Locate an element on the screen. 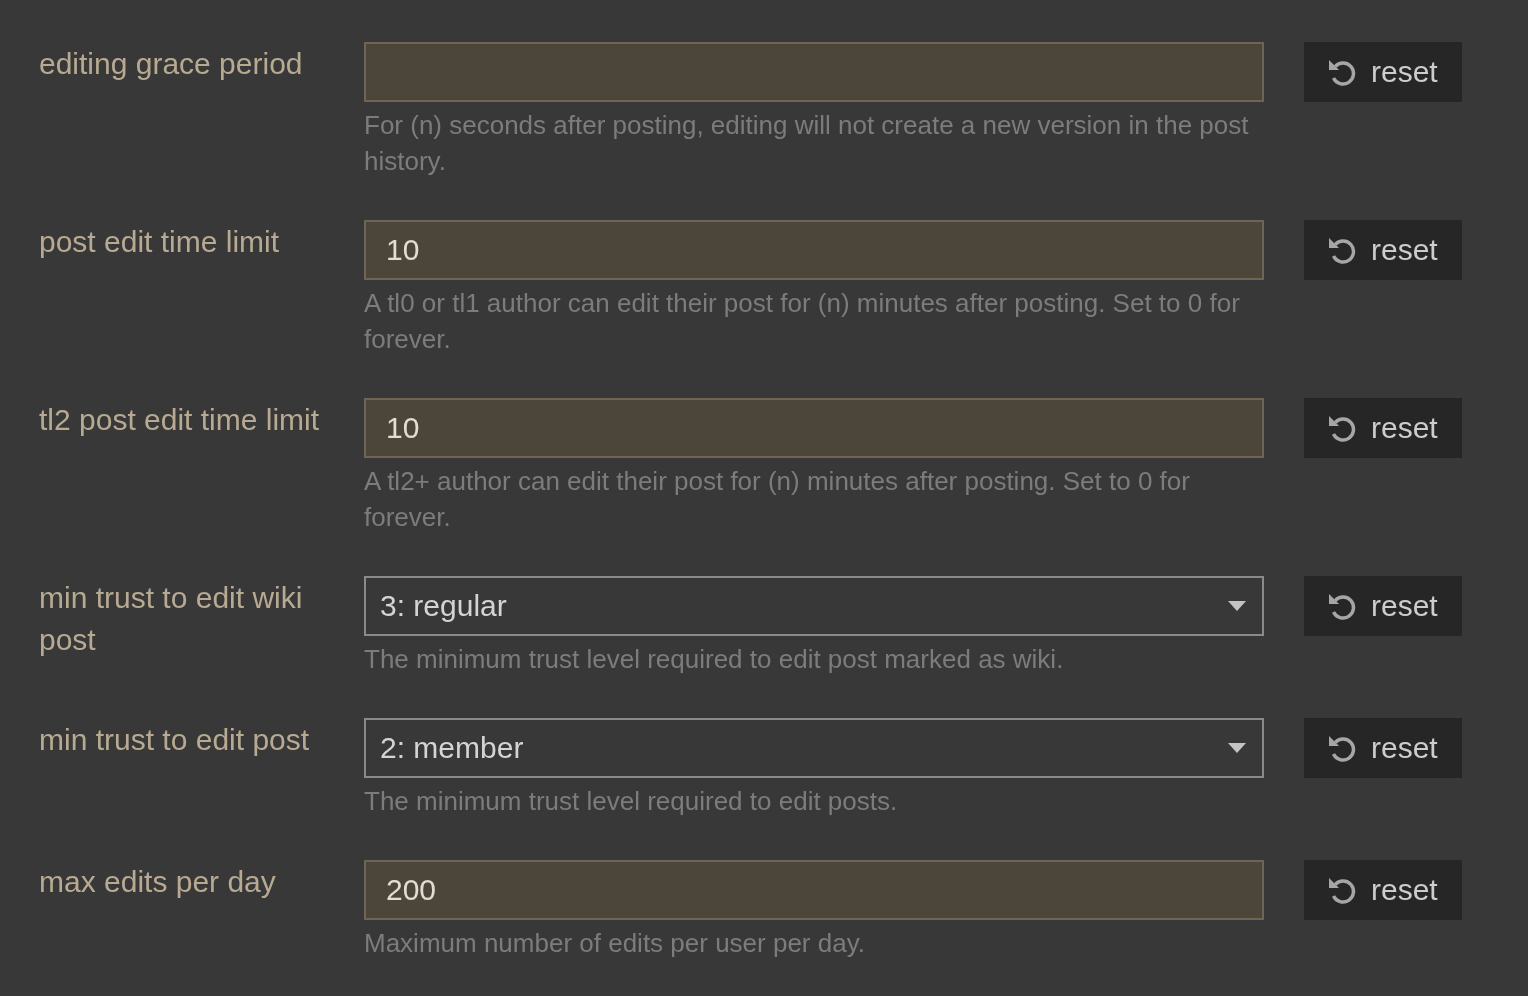 This screenshot has height=996, width=1528. setting-label: post edit time limit is located at coordinates (160, 242).